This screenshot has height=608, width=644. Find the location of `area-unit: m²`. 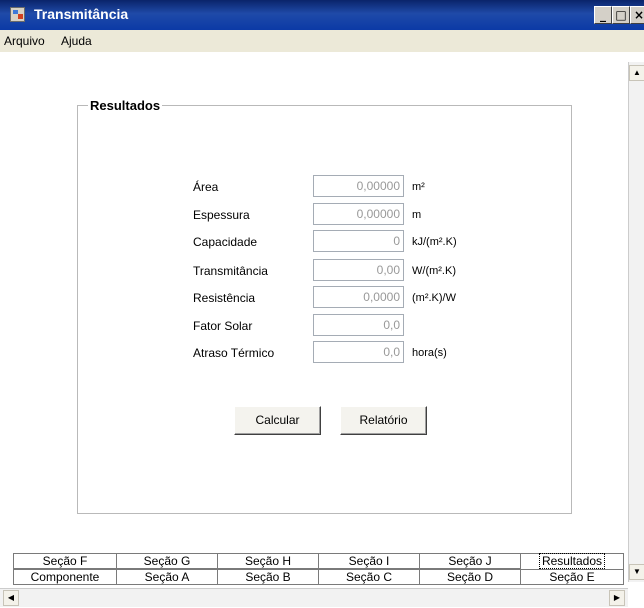

area-unit: m² is located at coordinates (418, 187).